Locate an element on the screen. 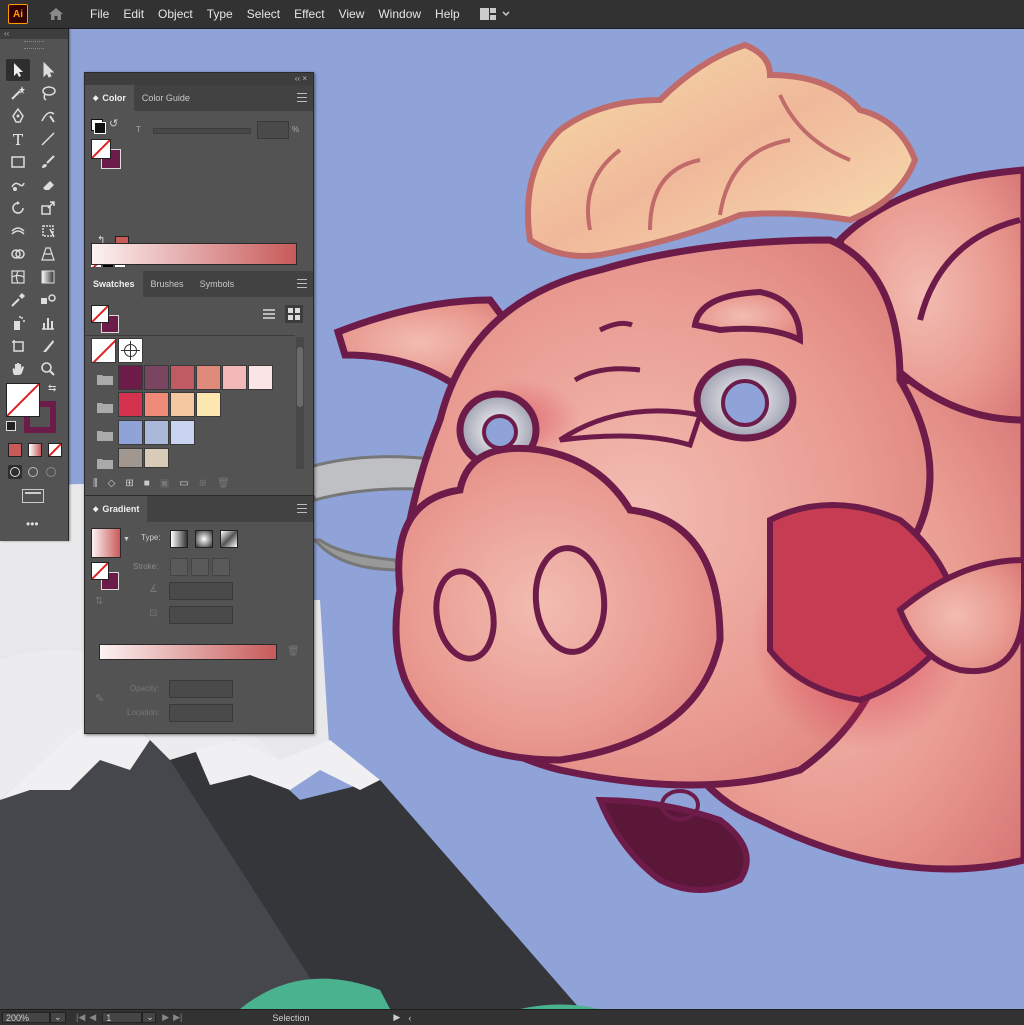 The width and height of the screenshot is (1024, 1025). menu-effect: Effect is located at coordinates (309, 14).